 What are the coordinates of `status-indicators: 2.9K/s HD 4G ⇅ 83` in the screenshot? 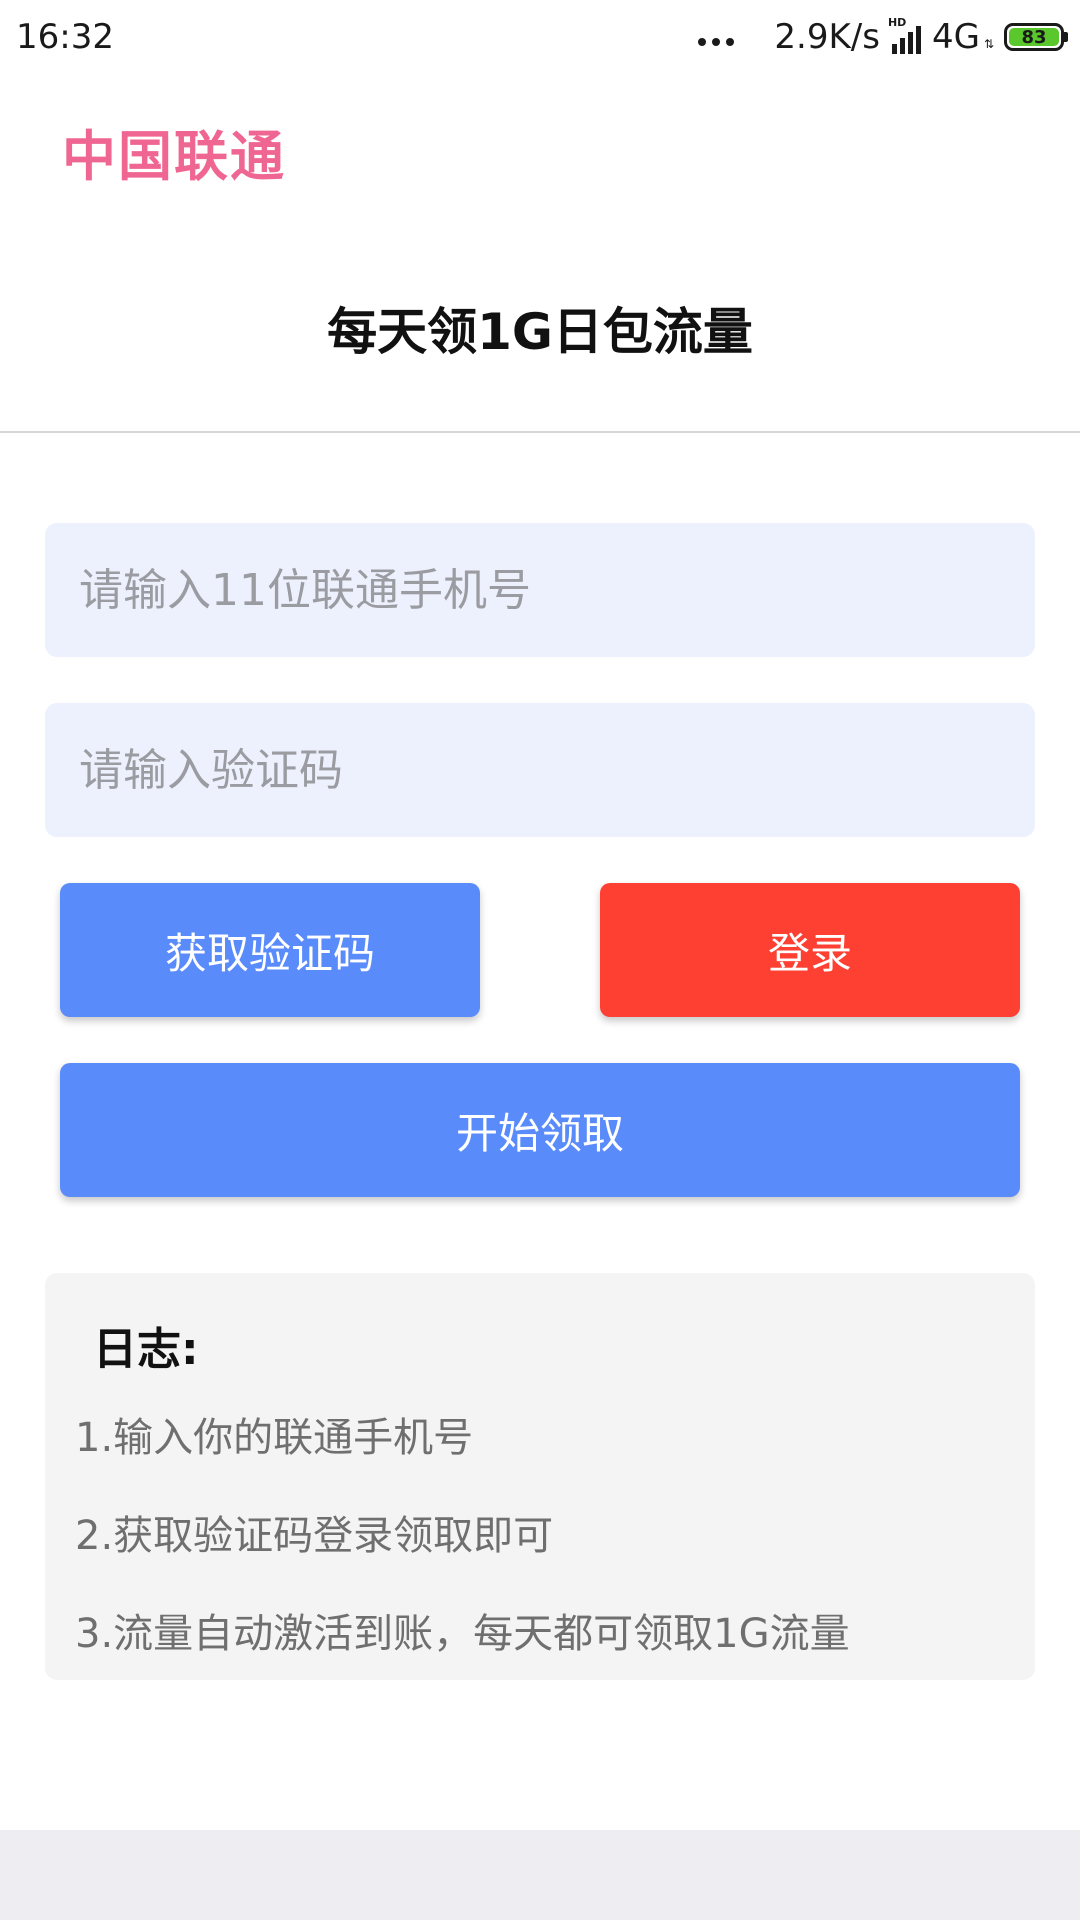 It's located at (883, 37).